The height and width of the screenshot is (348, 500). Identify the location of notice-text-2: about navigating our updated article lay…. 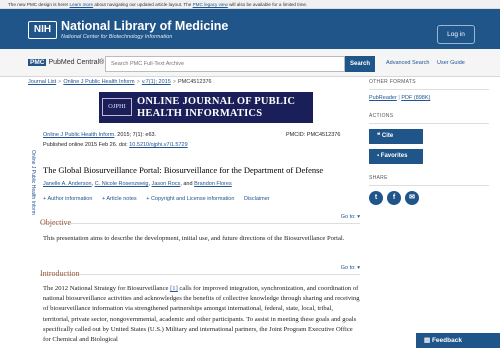
(143, 4).